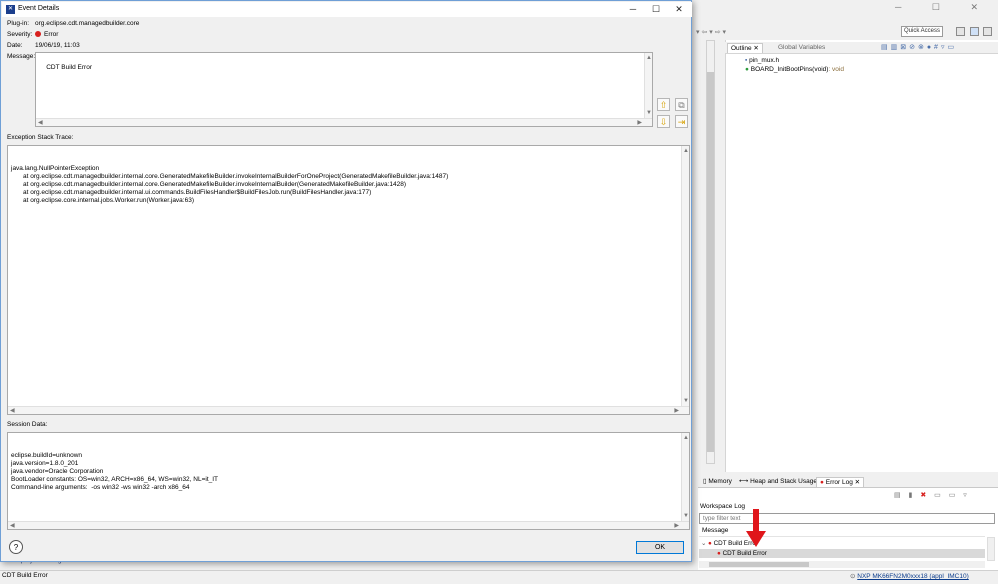  Describe the element at coordinates (836, 69) in the screenshot. I see `outline-item-type: : void` at that location.